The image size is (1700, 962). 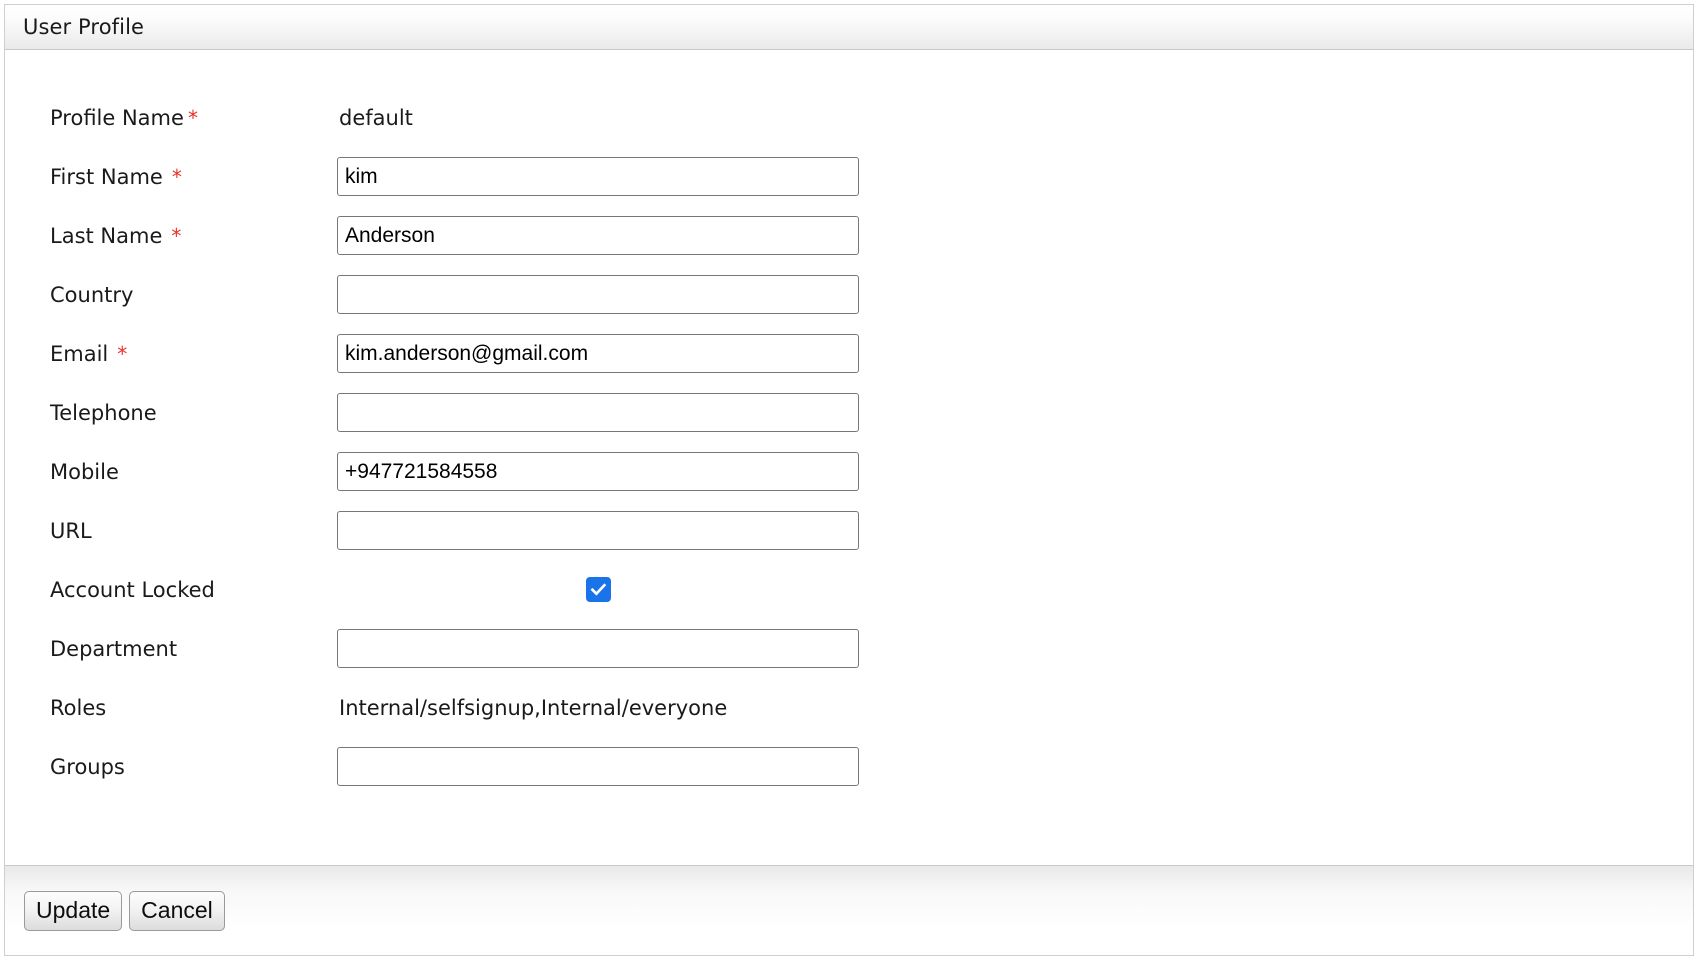 I want to click on form-row-groups: Groups, so click(x=849, y=766).